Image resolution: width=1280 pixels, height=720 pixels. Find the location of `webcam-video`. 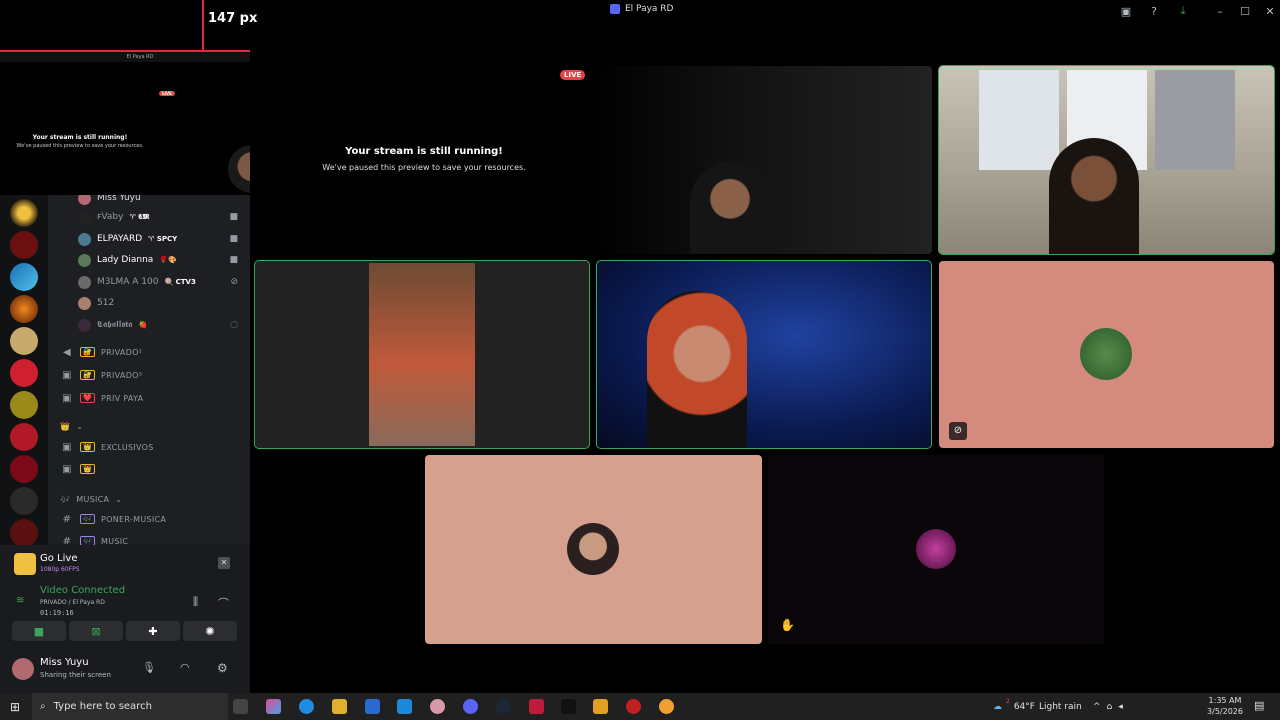

webcam-video is located at coordinates (422, 354).